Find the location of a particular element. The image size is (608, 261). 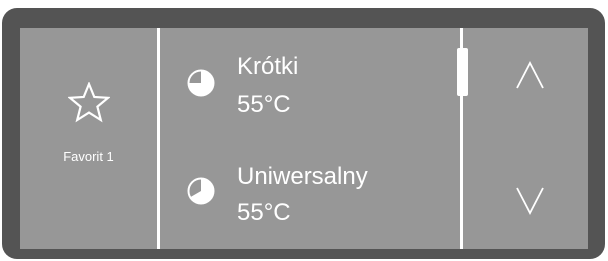

scroll-up-button is located at coordinates (530, 78).